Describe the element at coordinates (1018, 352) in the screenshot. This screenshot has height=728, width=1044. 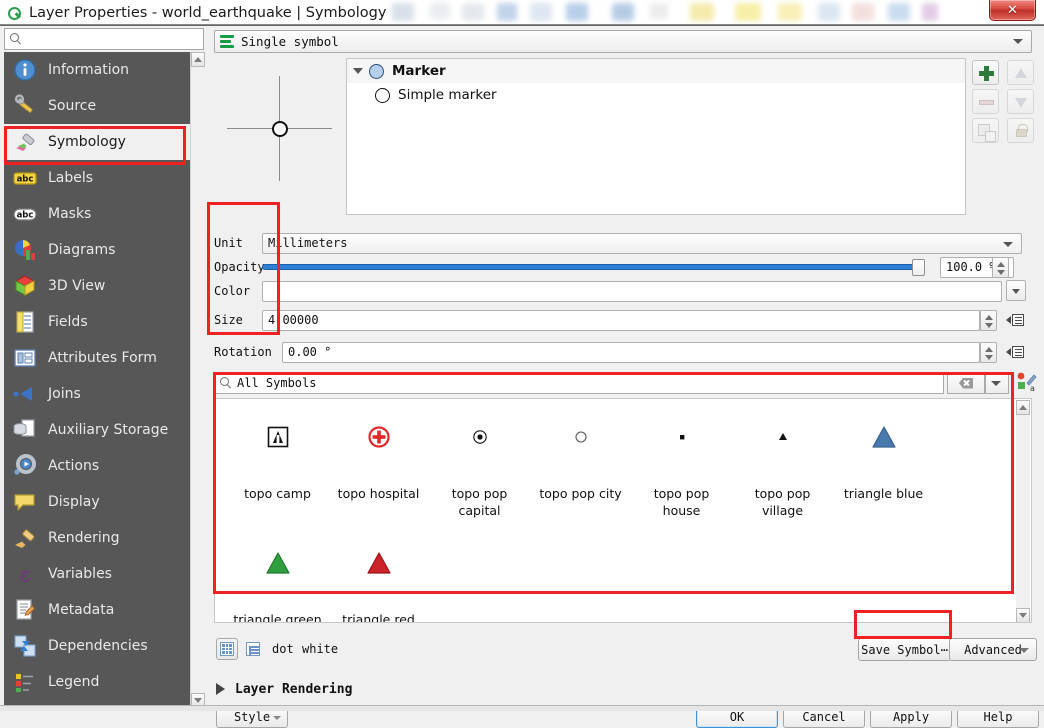
I see `rotation-data-defined-override-button` at that location.